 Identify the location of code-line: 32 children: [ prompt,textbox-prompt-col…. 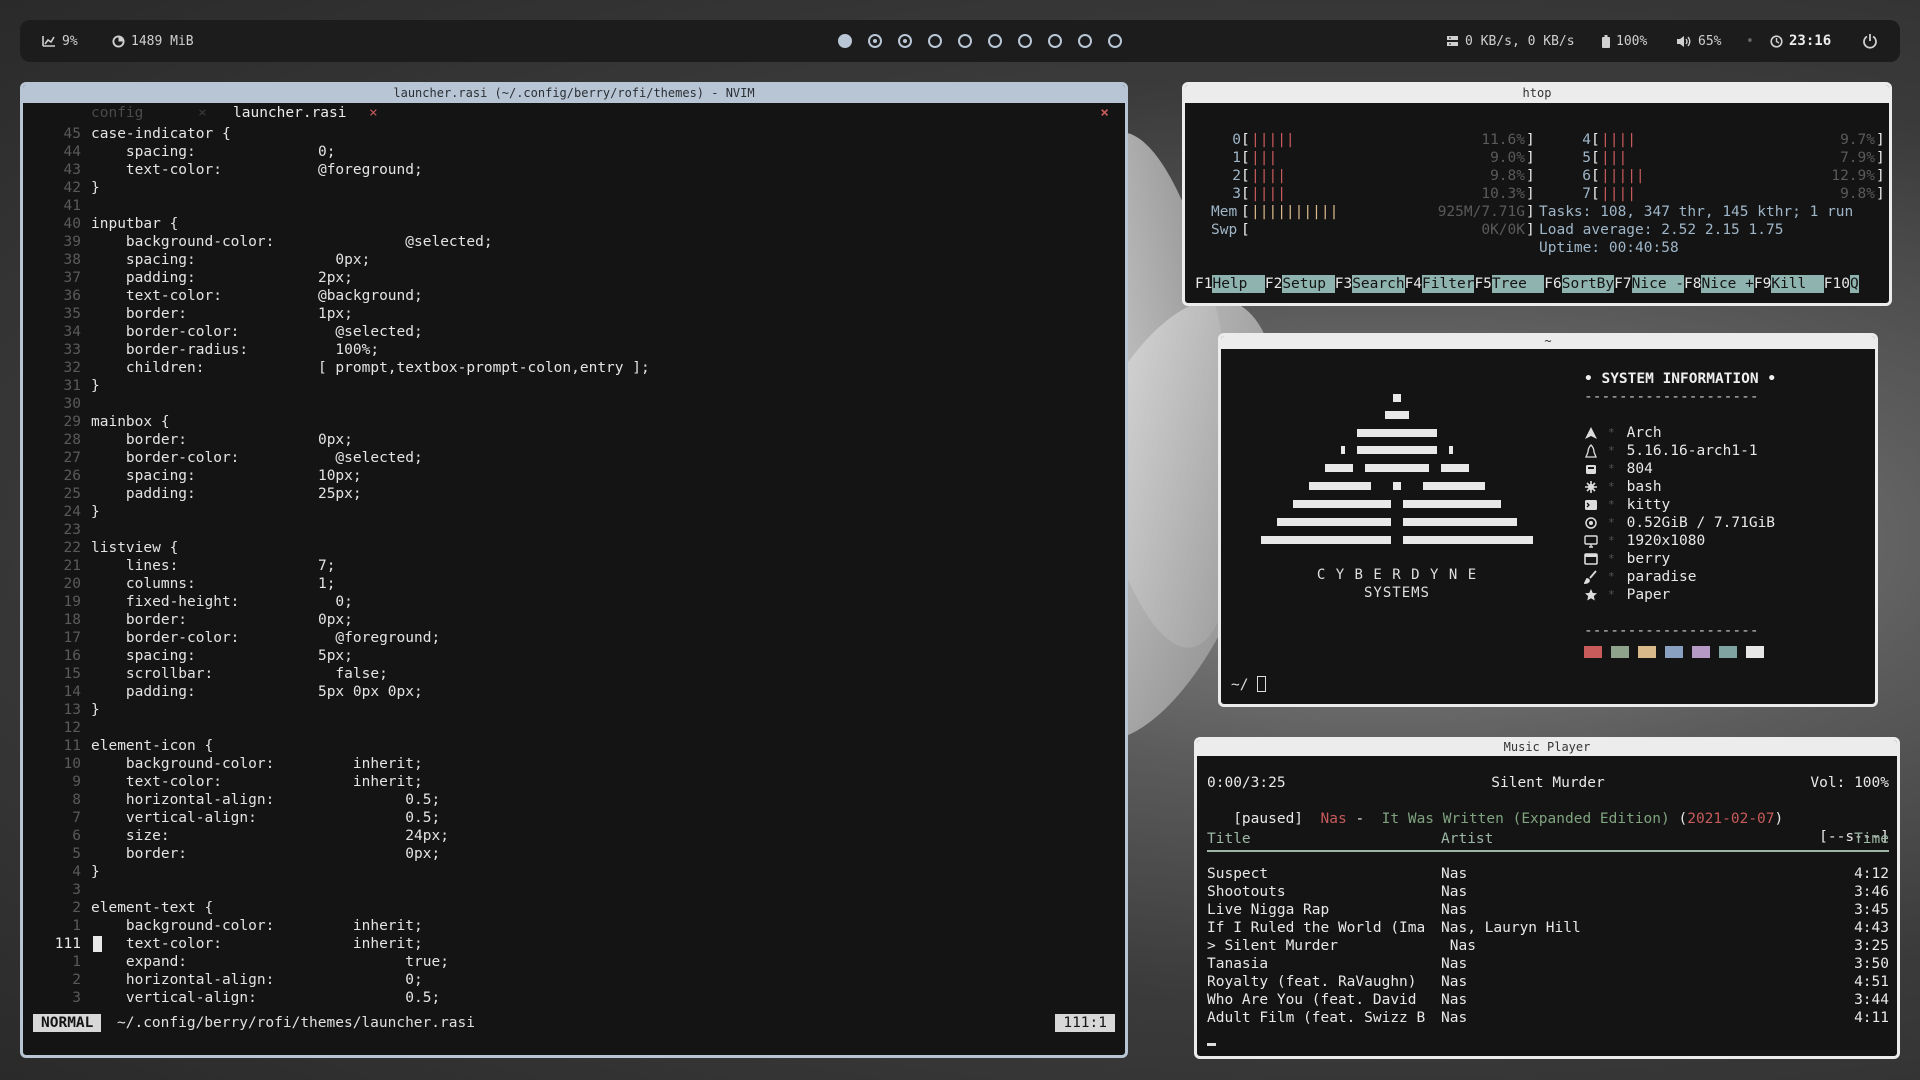
(574, 368).